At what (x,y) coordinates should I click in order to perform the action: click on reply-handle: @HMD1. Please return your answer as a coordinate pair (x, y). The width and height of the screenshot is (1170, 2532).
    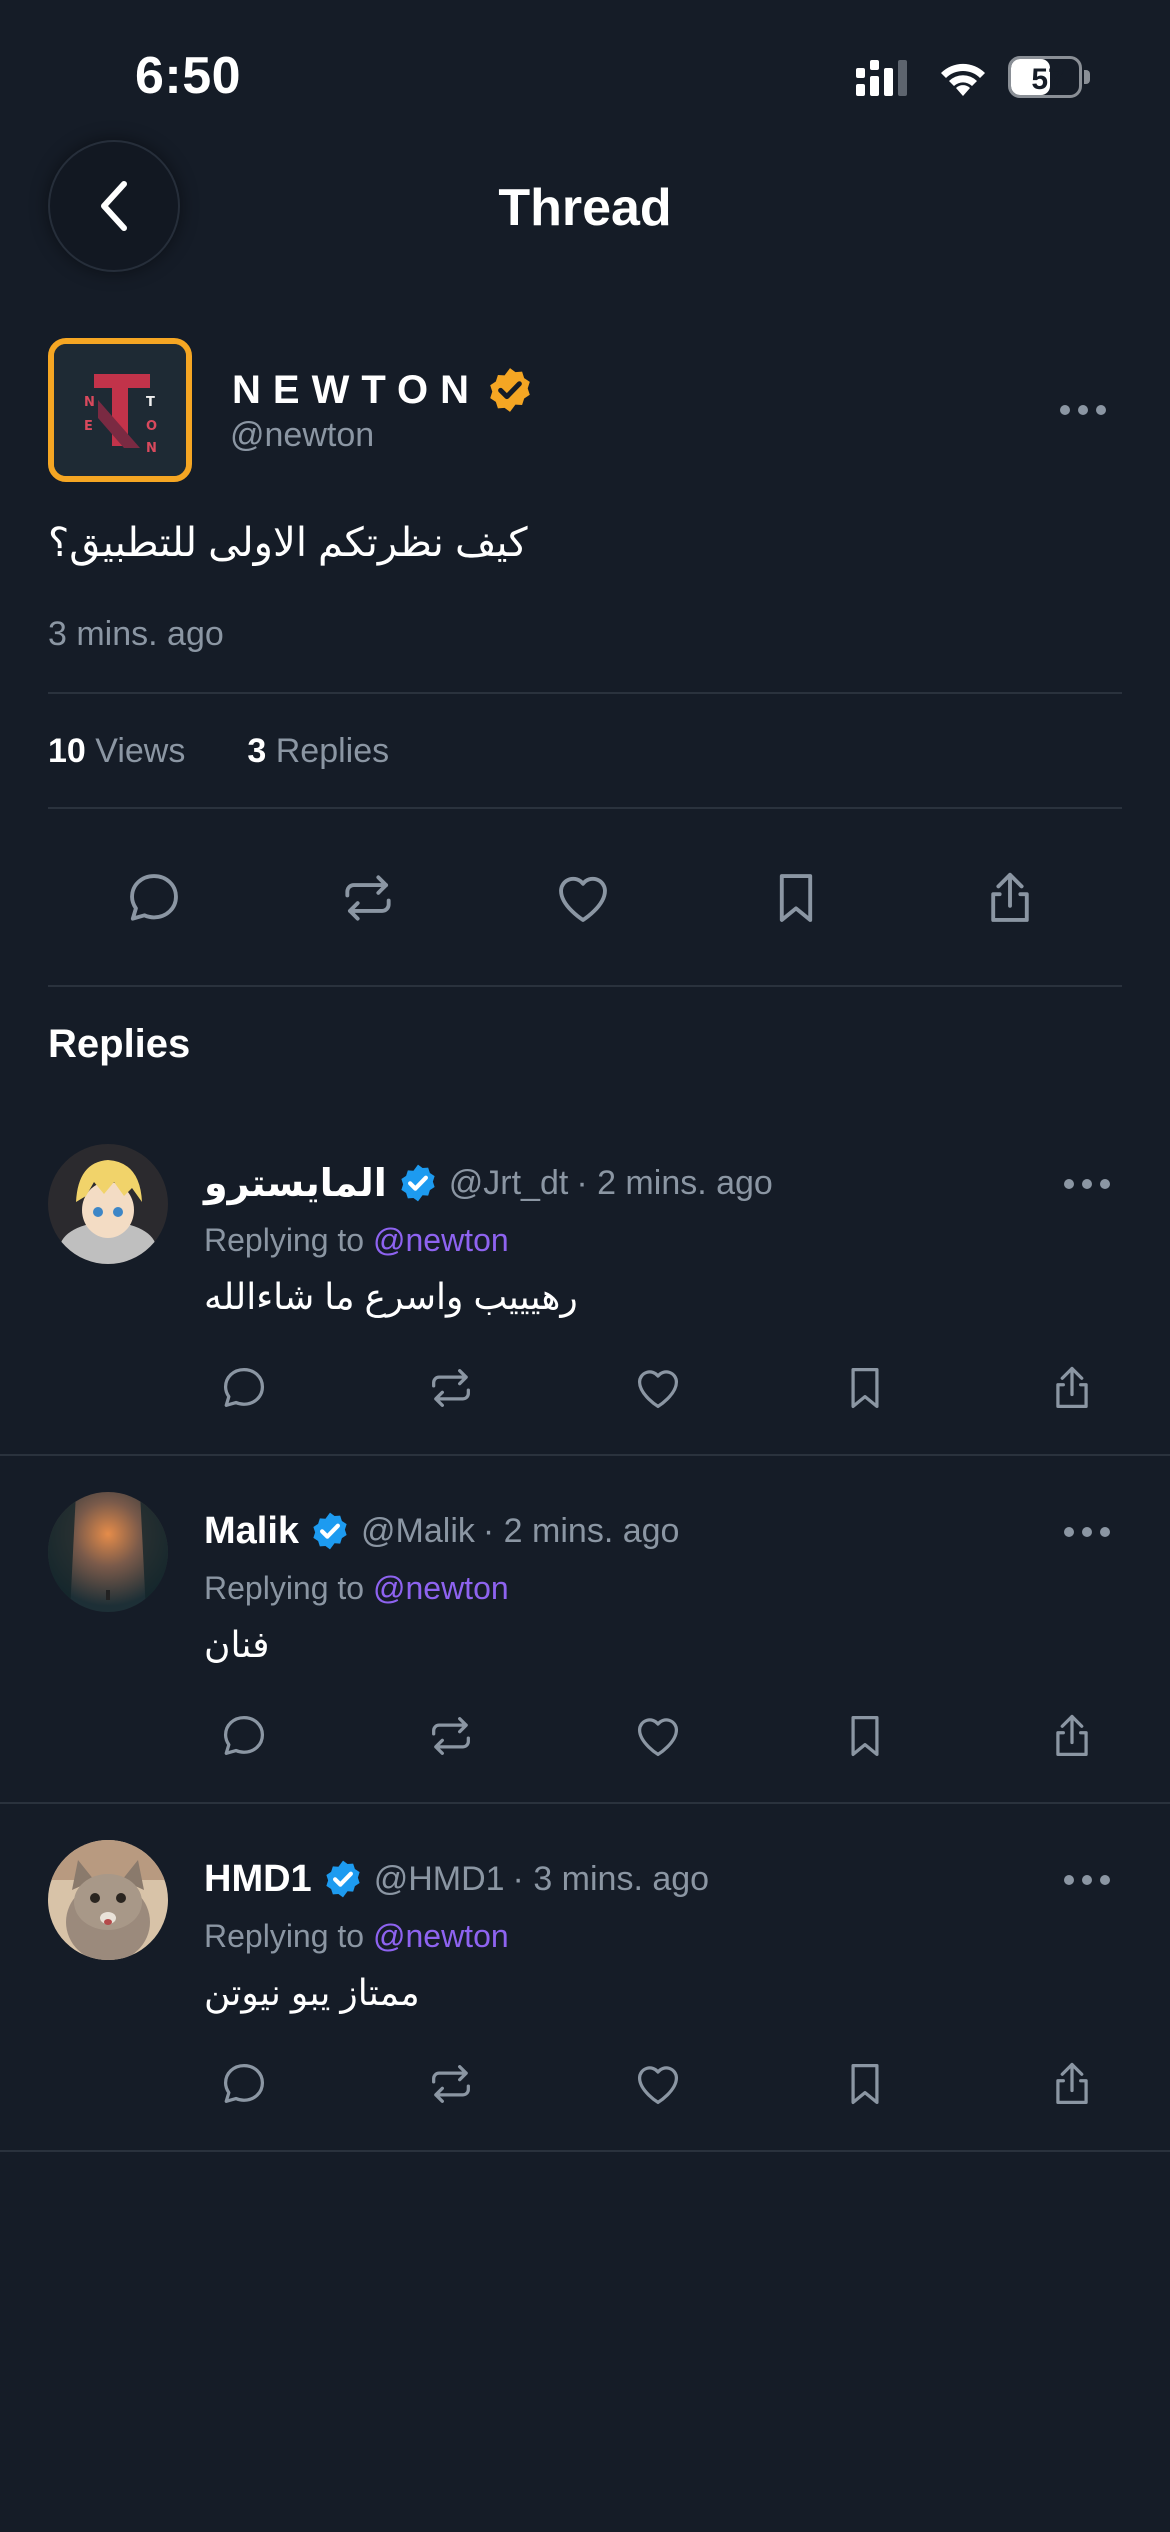
    Looking at the image, I should click on (439, 1878).